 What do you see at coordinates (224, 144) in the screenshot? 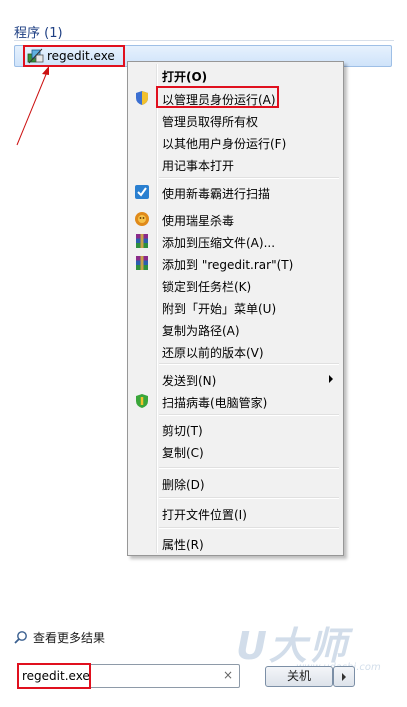
I see `menu-item-label: 以其他用户身份运行(F)` at bounding box center [224, 144].